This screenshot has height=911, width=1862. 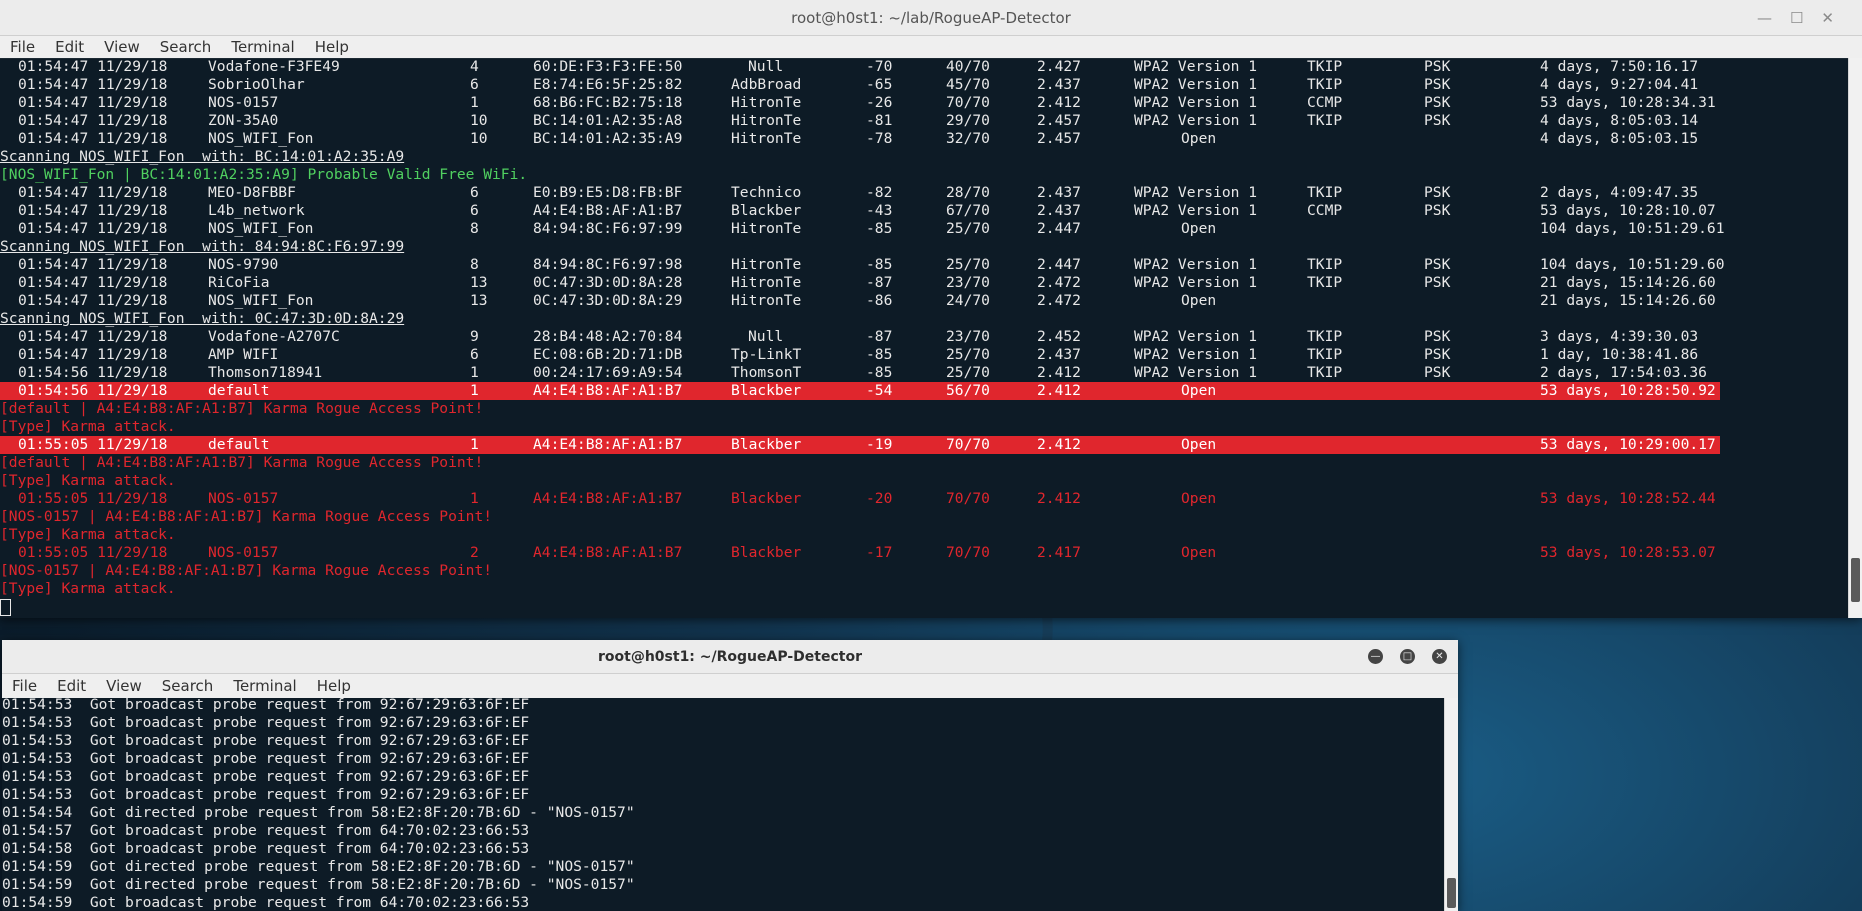 I want to click on cell-signal: -81, so click(x=879, y=120).